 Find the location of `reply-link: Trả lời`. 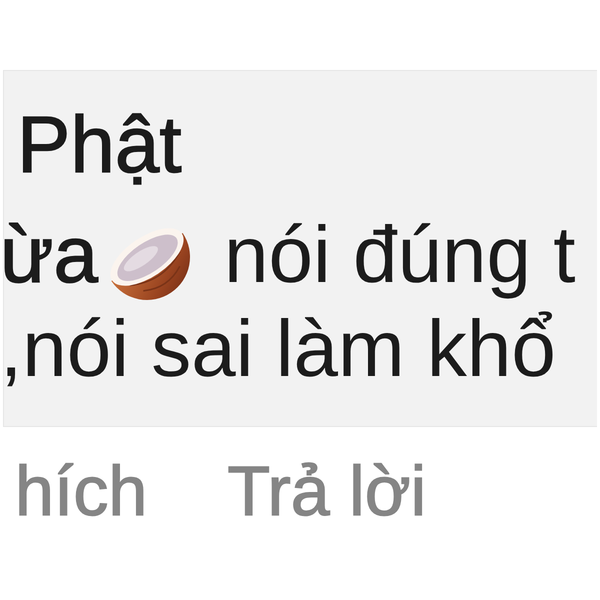

reply-link: Trả lời is located at coordinates (326, 491).